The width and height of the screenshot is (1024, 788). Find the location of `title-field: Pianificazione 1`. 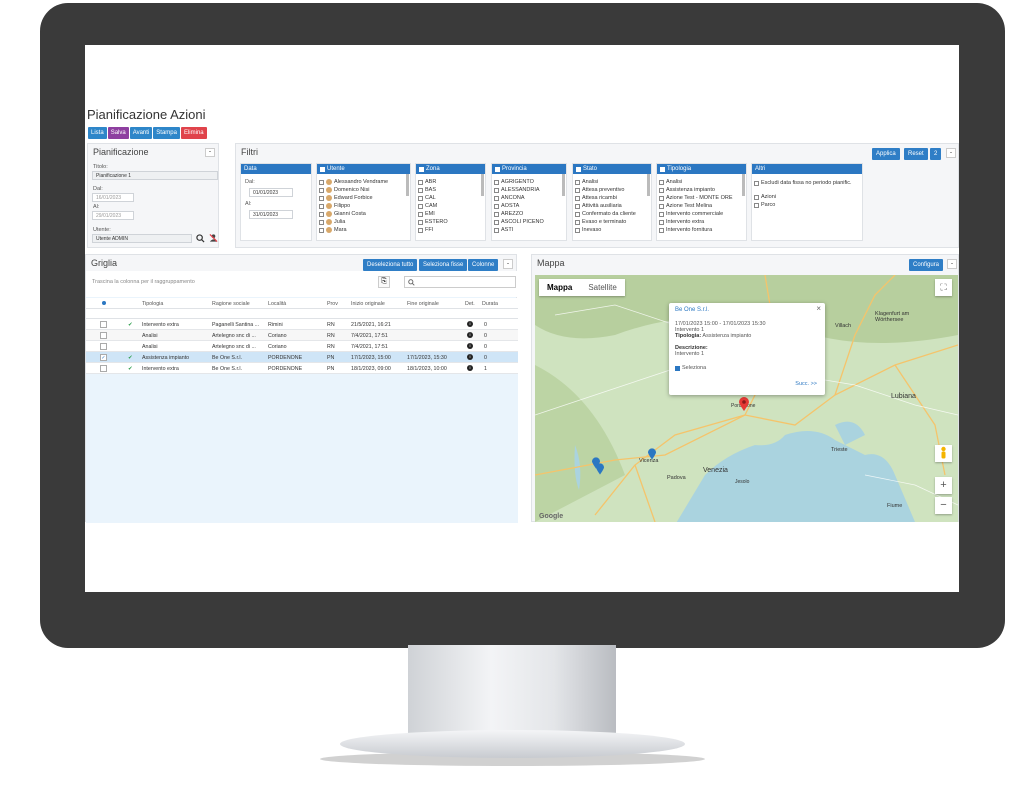

title-field: Pianificazione 1 is located at coordinates (155, 175).